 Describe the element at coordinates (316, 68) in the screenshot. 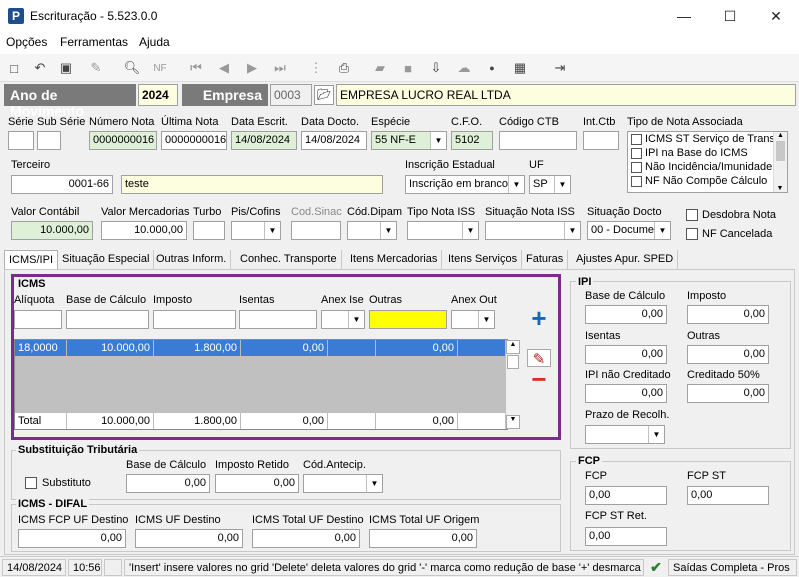

I see `tree-icon: ⋮` at that location.